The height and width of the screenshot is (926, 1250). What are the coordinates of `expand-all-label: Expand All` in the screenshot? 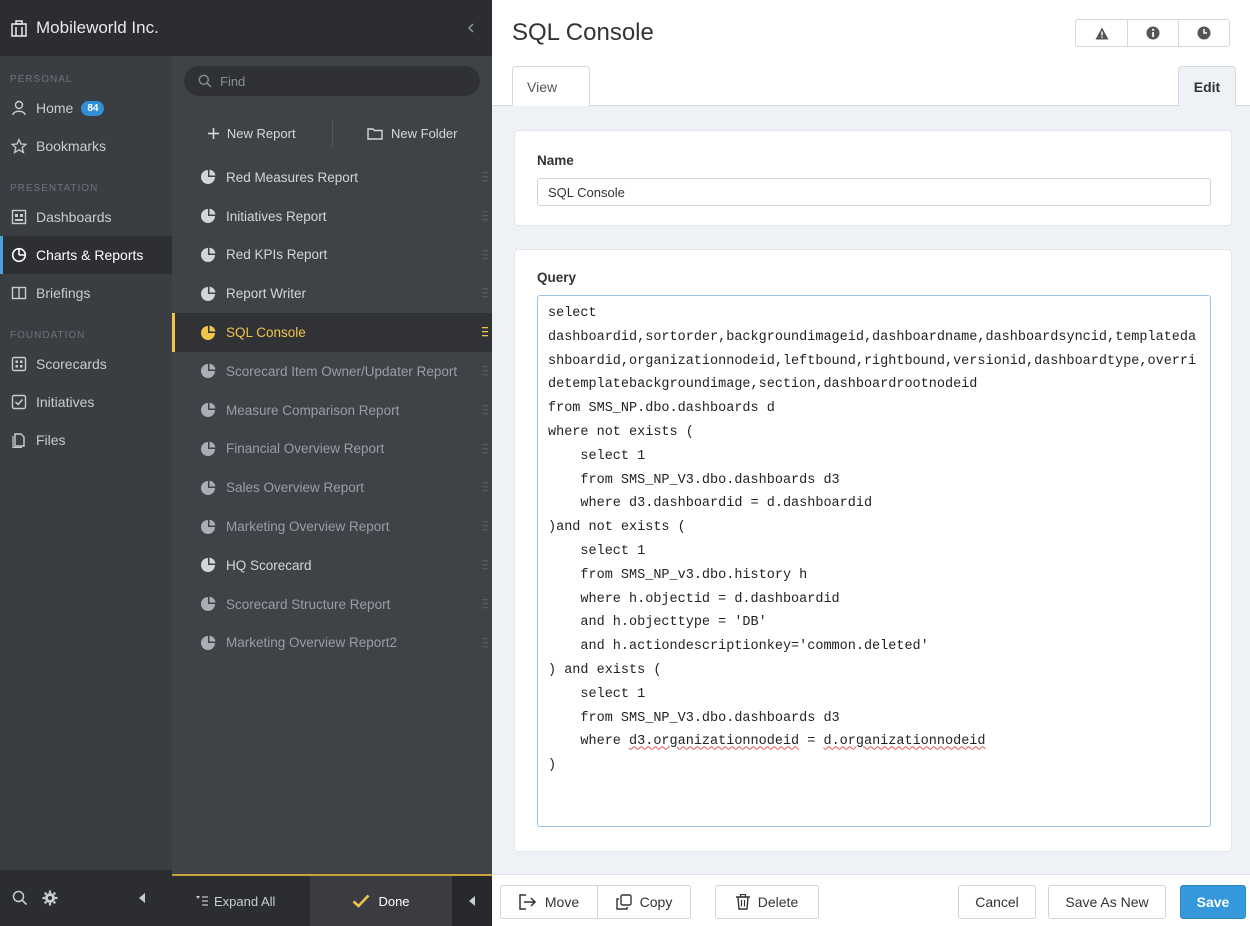 It's located at (245, 901).